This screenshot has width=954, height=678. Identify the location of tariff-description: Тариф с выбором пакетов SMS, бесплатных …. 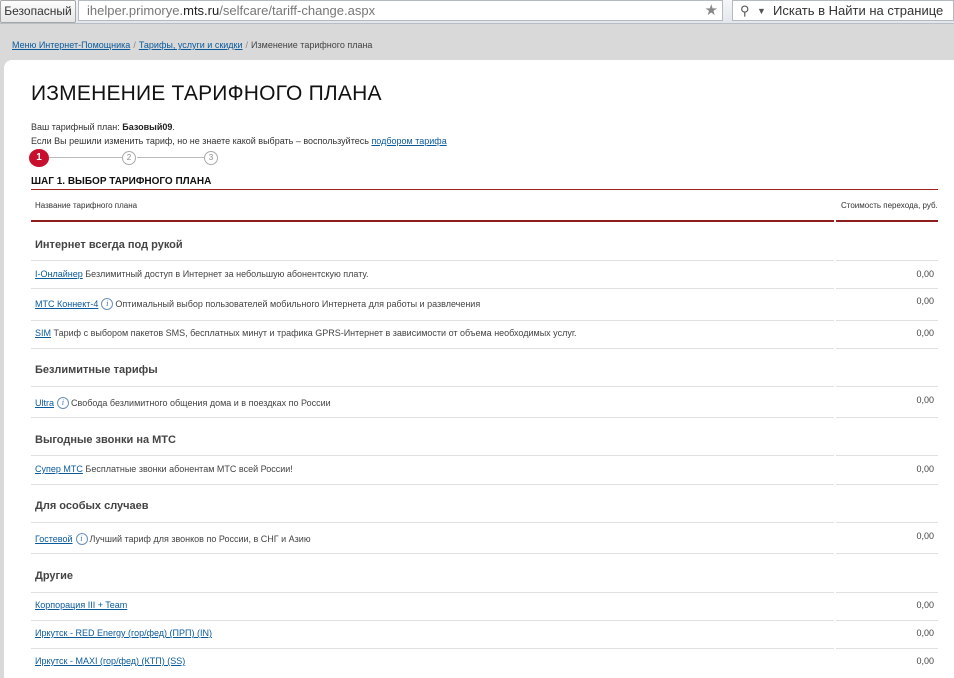
(315, 333).